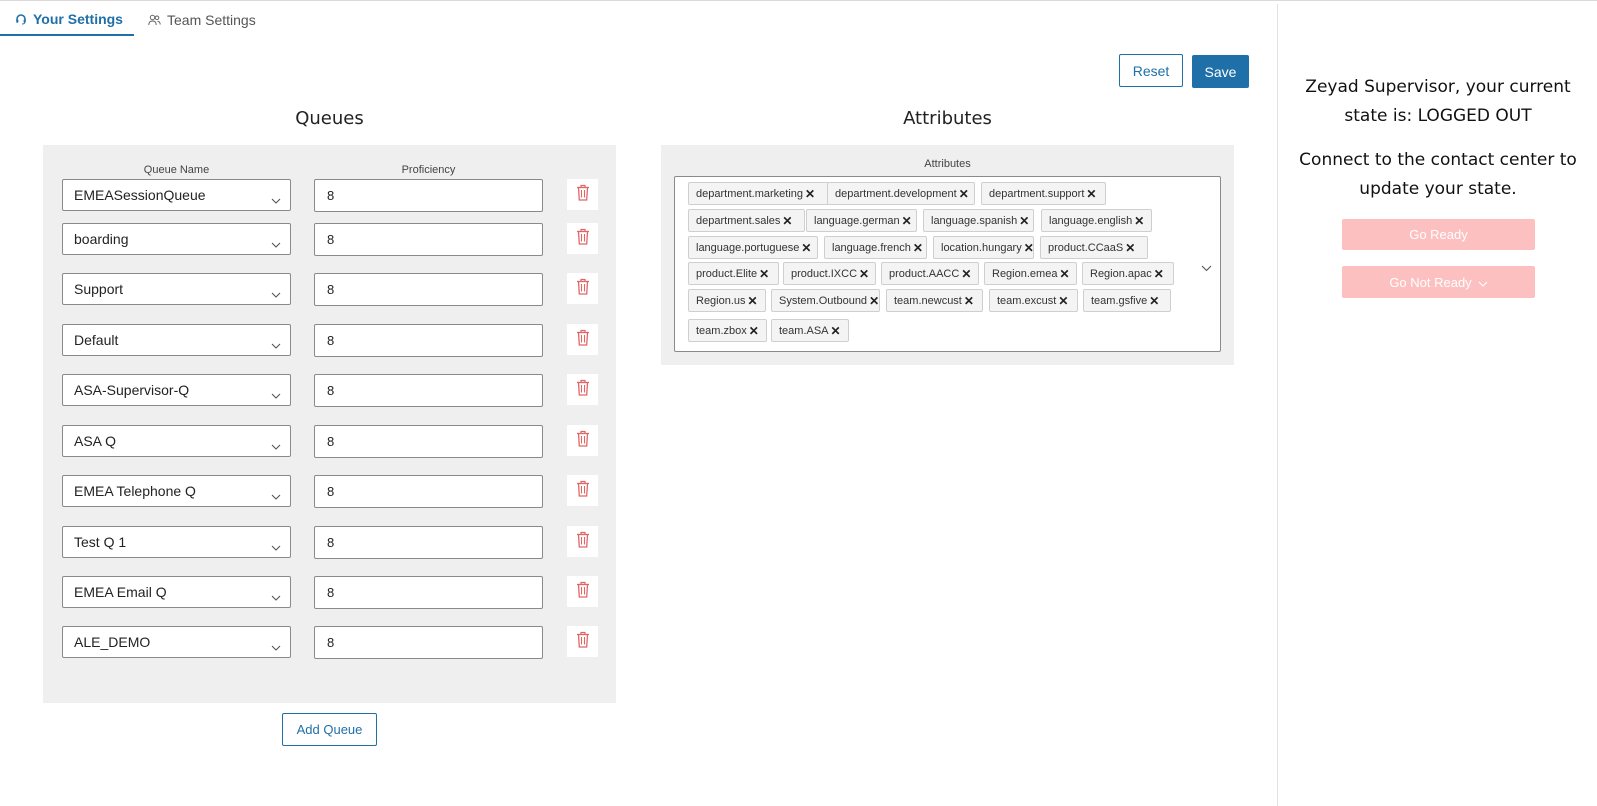  What do you see at coordinates (140, 195) in the screenshot?
I see `queue-name-value: EMEASessionQueue` at bounding box center [140, 195].